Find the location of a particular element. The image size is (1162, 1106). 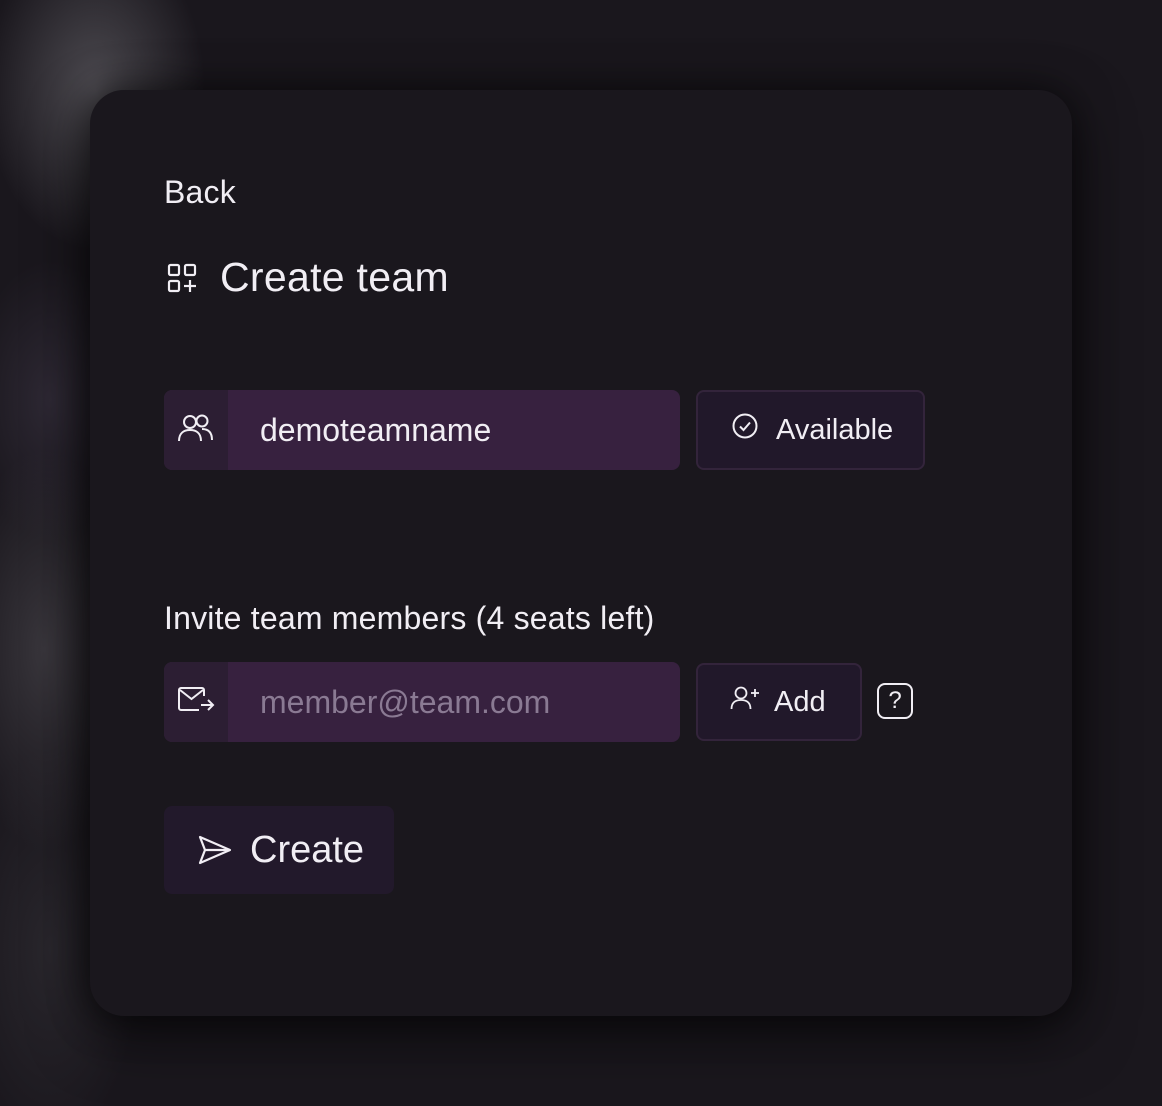

grid-plus-icon is located at coordinates (182, 278).